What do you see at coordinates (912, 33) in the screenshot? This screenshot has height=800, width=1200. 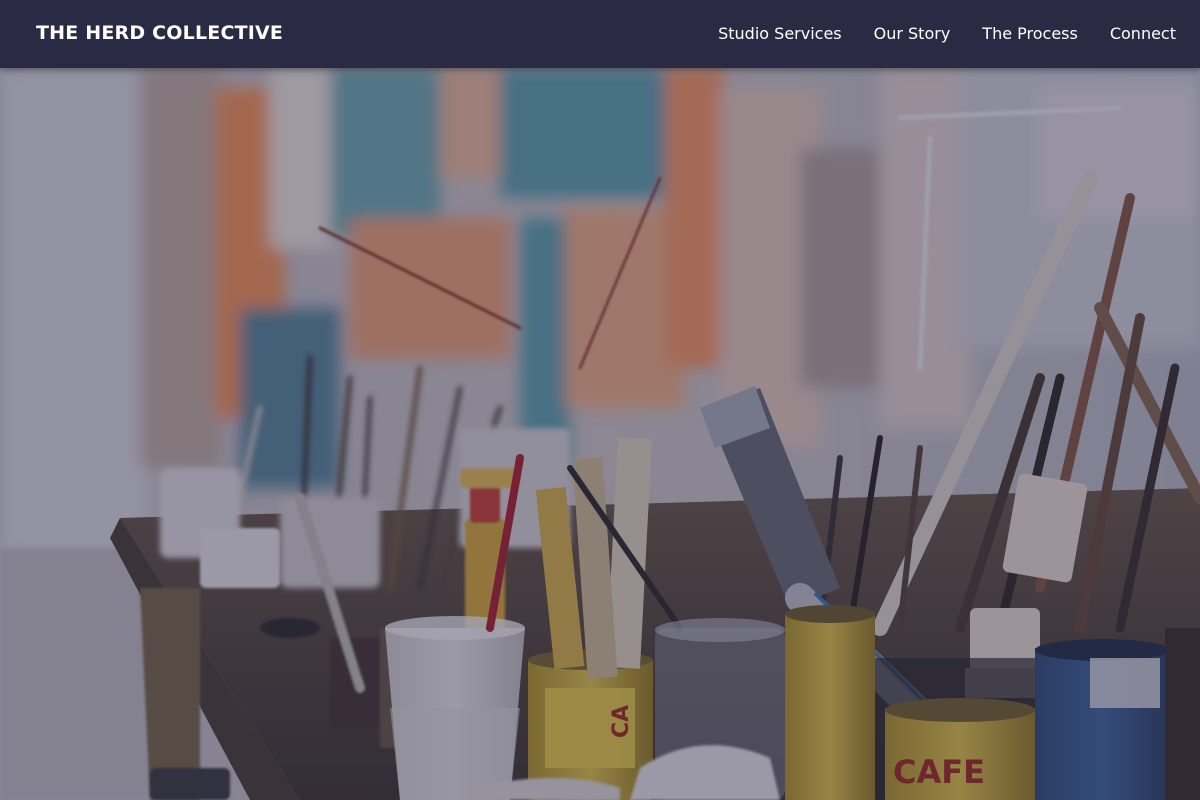 I see `nav-link-our-story: Our Story` at bounding box center [912, 33].